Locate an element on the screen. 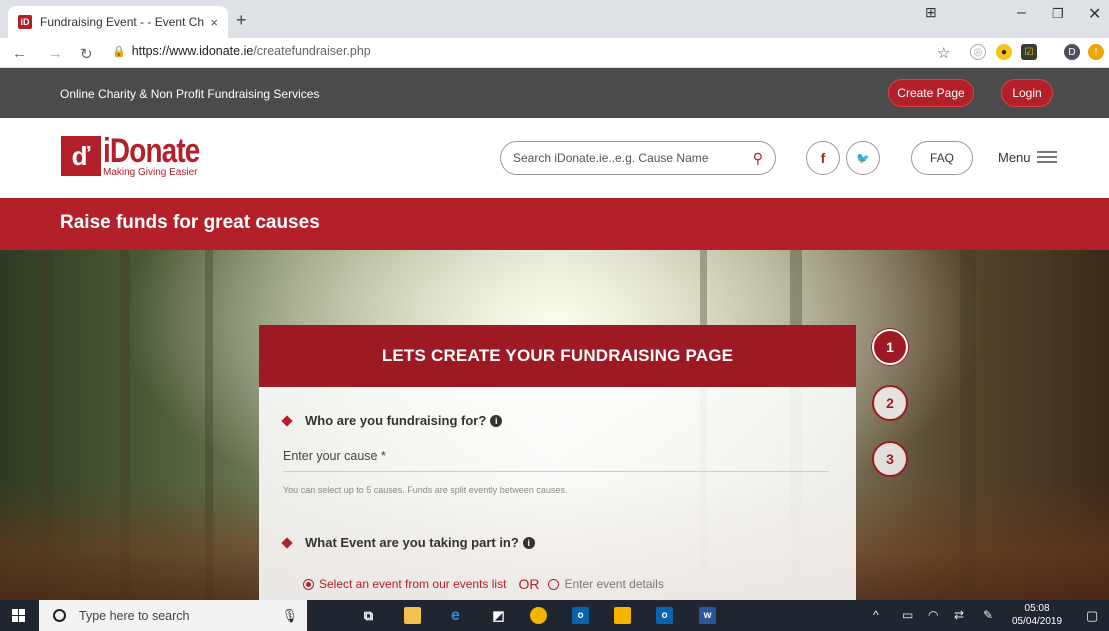 This screenshot has height=631, width=1109. microphone-icon: 🎙 is located at coordinates (289, 616).